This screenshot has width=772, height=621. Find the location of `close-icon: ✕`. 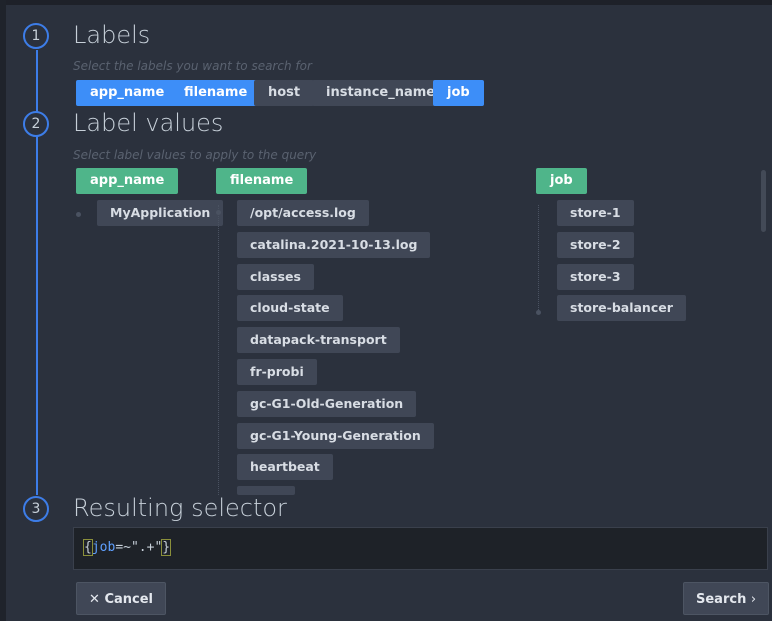

close-icon: ✕ is located at coordinates (94, 599).